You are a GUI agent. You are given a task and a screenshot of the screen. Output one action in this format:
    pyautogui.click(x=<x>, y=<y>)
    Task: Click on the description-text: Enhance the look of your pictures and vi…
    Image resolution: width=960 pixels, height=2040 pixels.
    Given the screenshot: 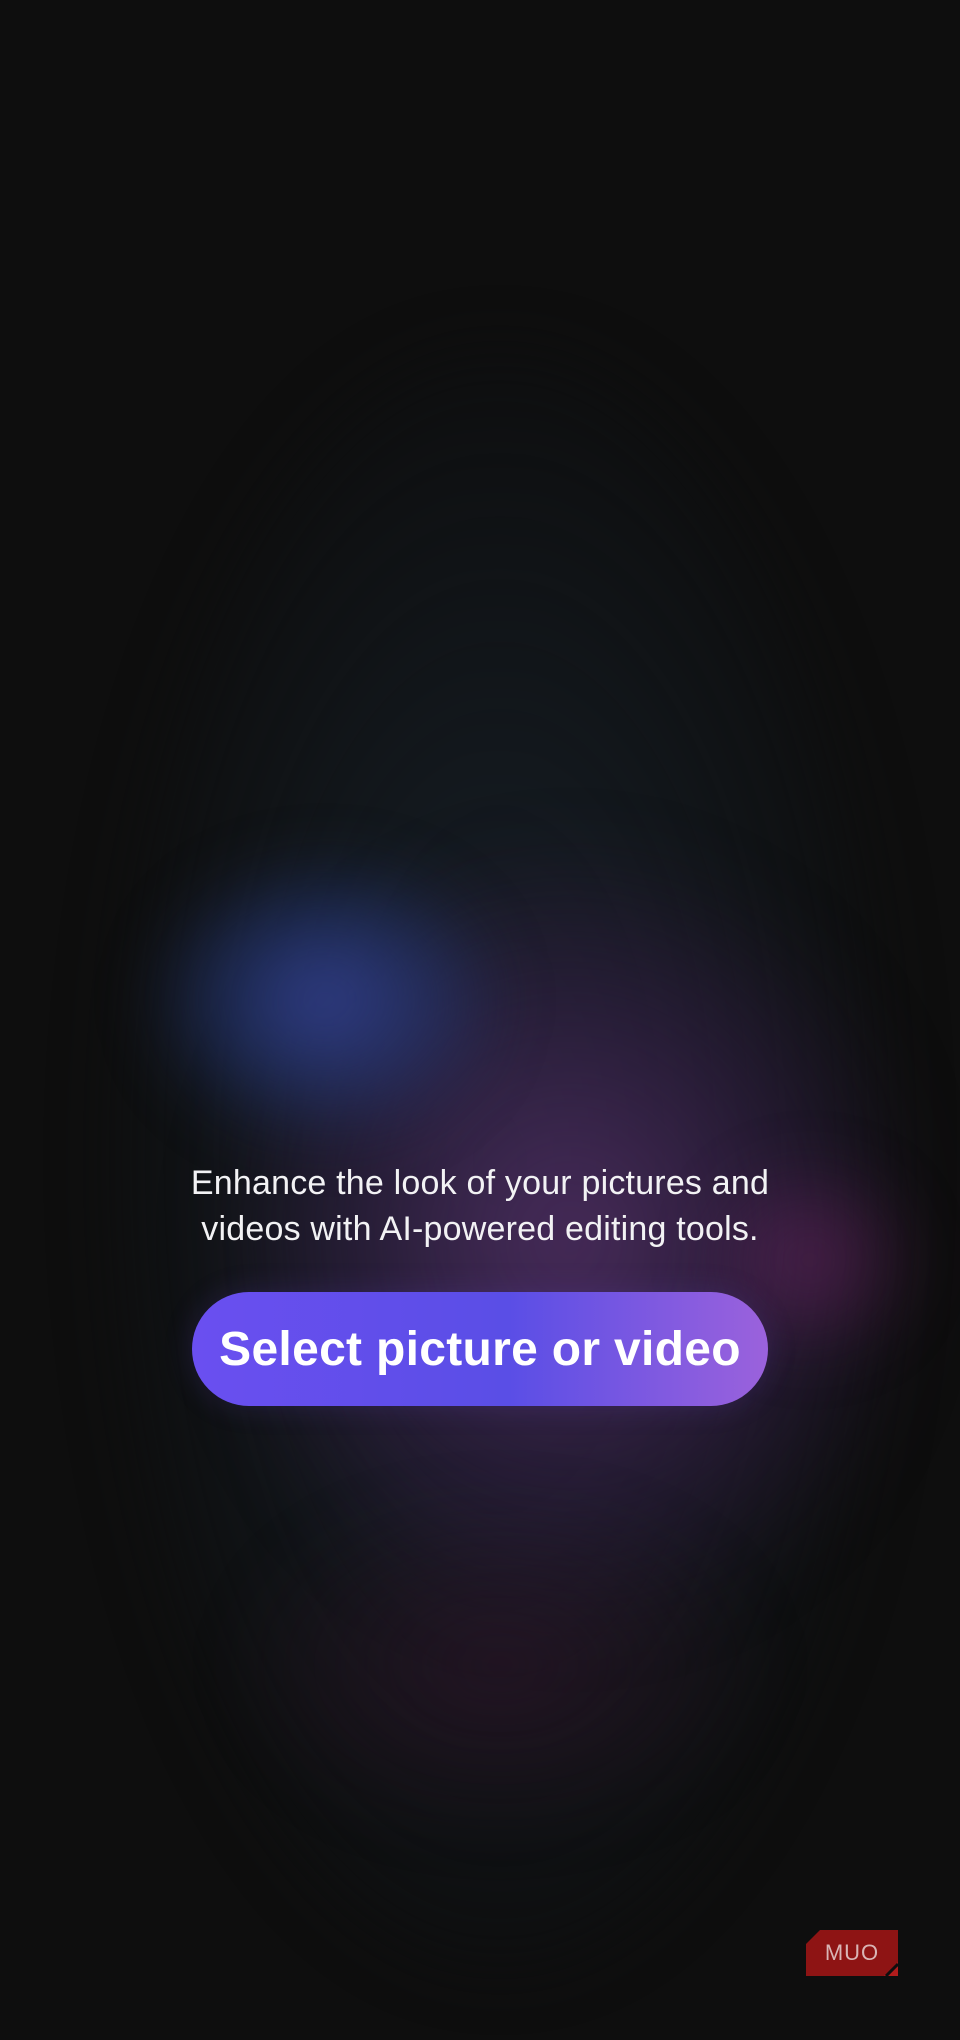 What is the action you would take?
    pyautogui.click(x=480, y=1206)
    